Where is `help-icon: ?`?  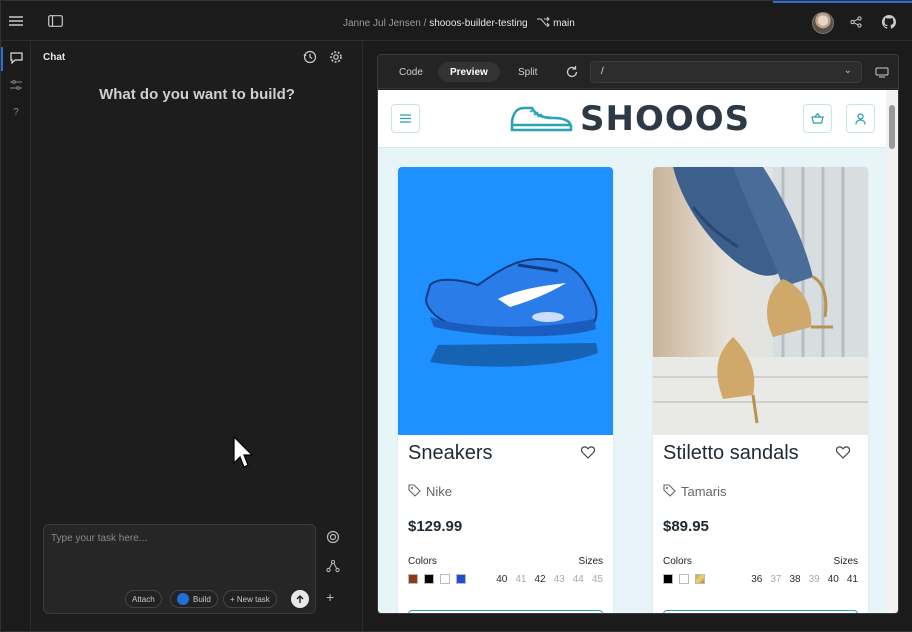
help-icon: ? is located at coordinates (16, 112).